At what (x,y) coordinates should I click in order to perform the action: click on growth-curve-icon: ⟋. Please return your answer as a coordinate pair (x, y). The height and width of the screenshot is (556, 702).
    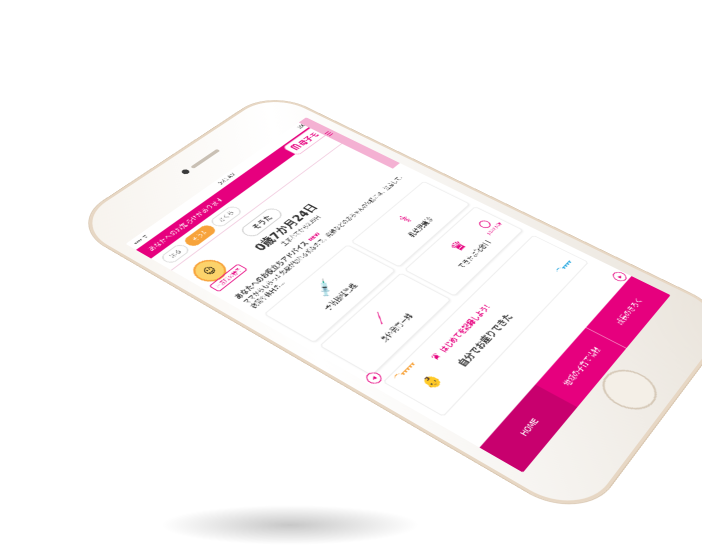
    Looking at the image, I should click on (380, 319).